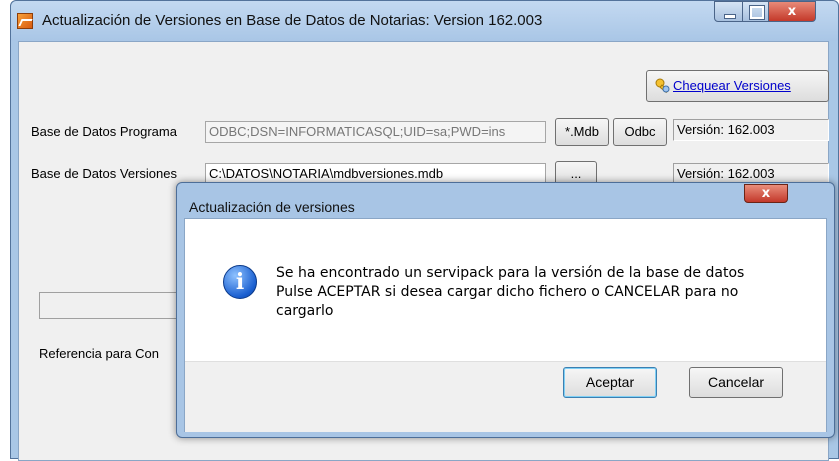  I want to click on dialog-message-line-3: cargarlo, so click(305, 311).